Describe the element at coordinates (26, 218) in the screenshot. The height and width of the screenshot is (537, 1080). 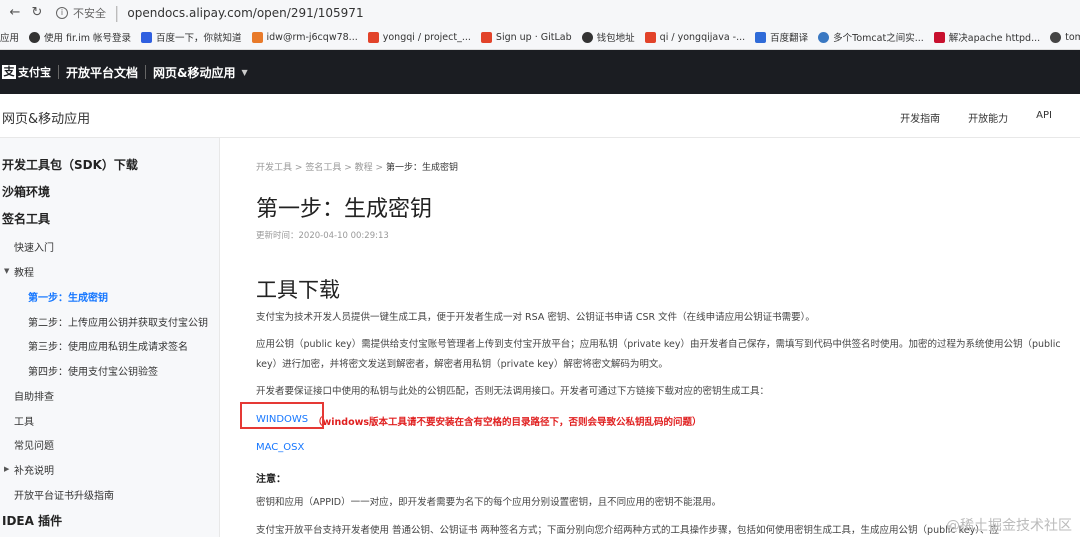
I see `sidebar-item-sign-tool: 签名工具` at that location.